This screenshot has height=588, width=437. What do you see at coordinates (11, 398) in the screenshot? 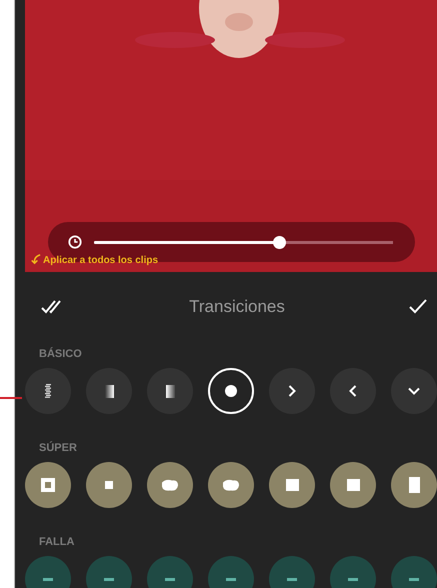
I see `leader-line` at bounding box center [11, 398].